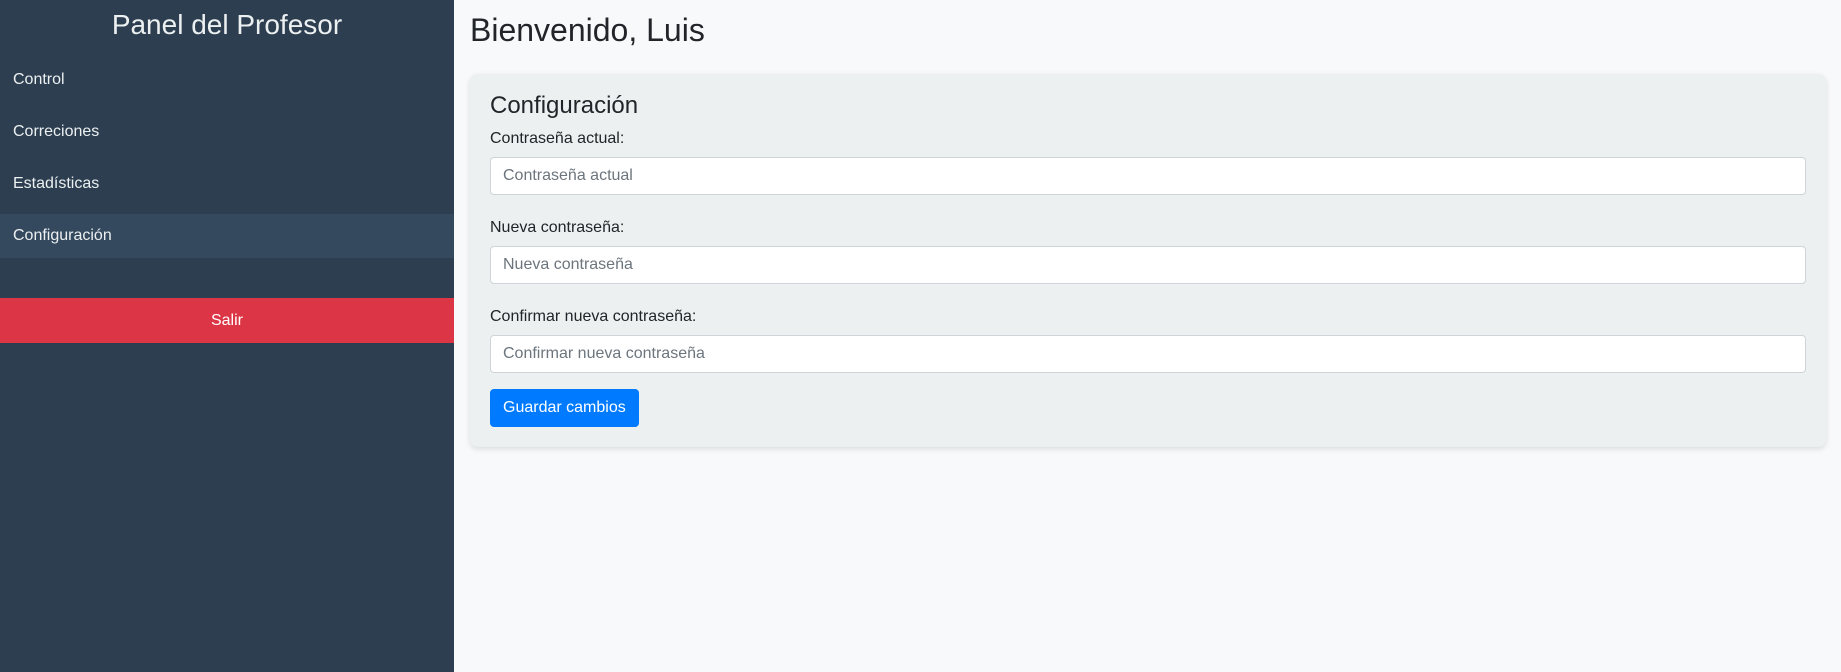  What do you see at coordinates (1148, 176) in the screenshot?
I see `current-password-field` at bounding box center [1148, 176].